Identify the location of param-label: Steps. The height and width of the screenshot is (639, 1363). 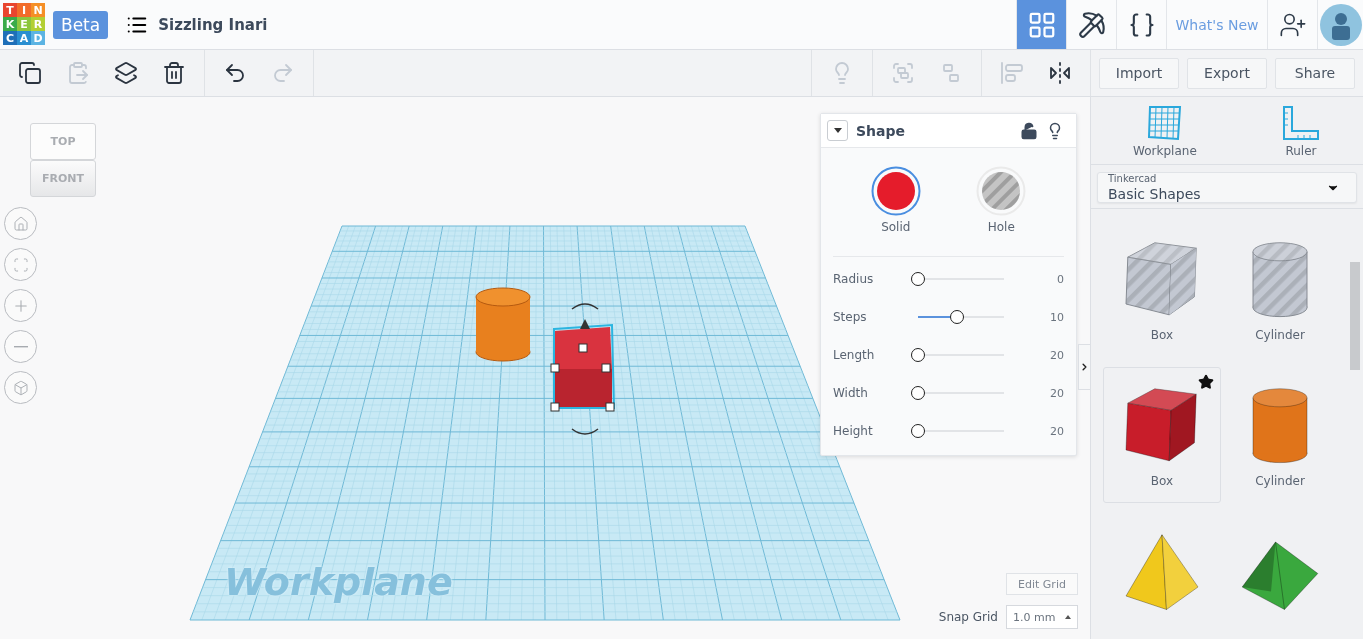
(850, 317).